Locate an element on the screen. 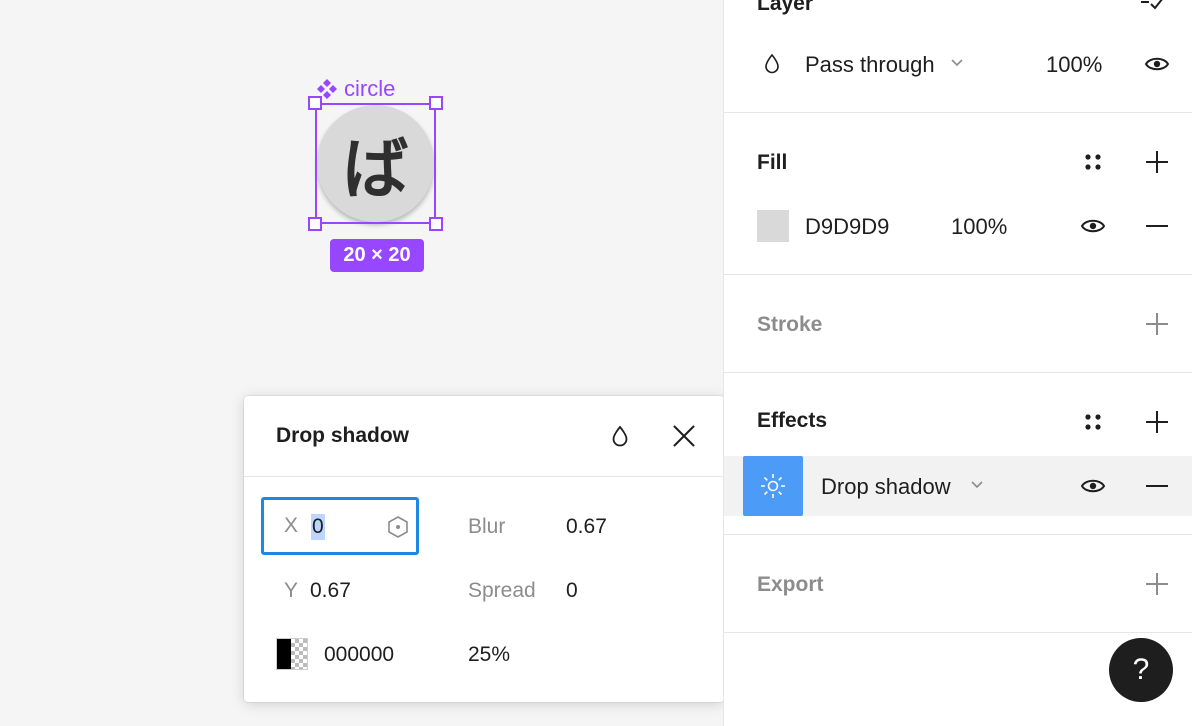 Image resolution: width=1192 pixels, height=726 pixels. export-section: Export is located at coordinates (958, 584).